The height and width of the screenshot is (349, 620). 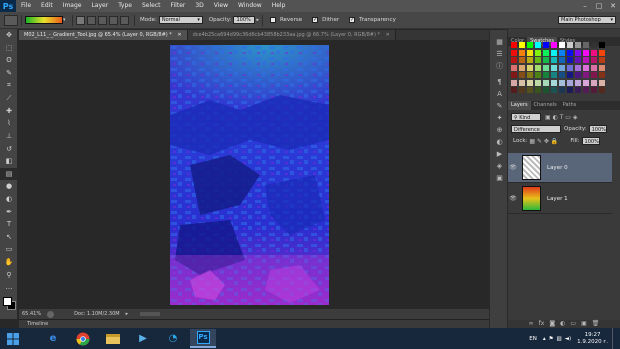 What do you see at coordinates (499, 154) in the screenshot?
I see `actions-panel-icon: ▶` at bounding box center [499, 154].